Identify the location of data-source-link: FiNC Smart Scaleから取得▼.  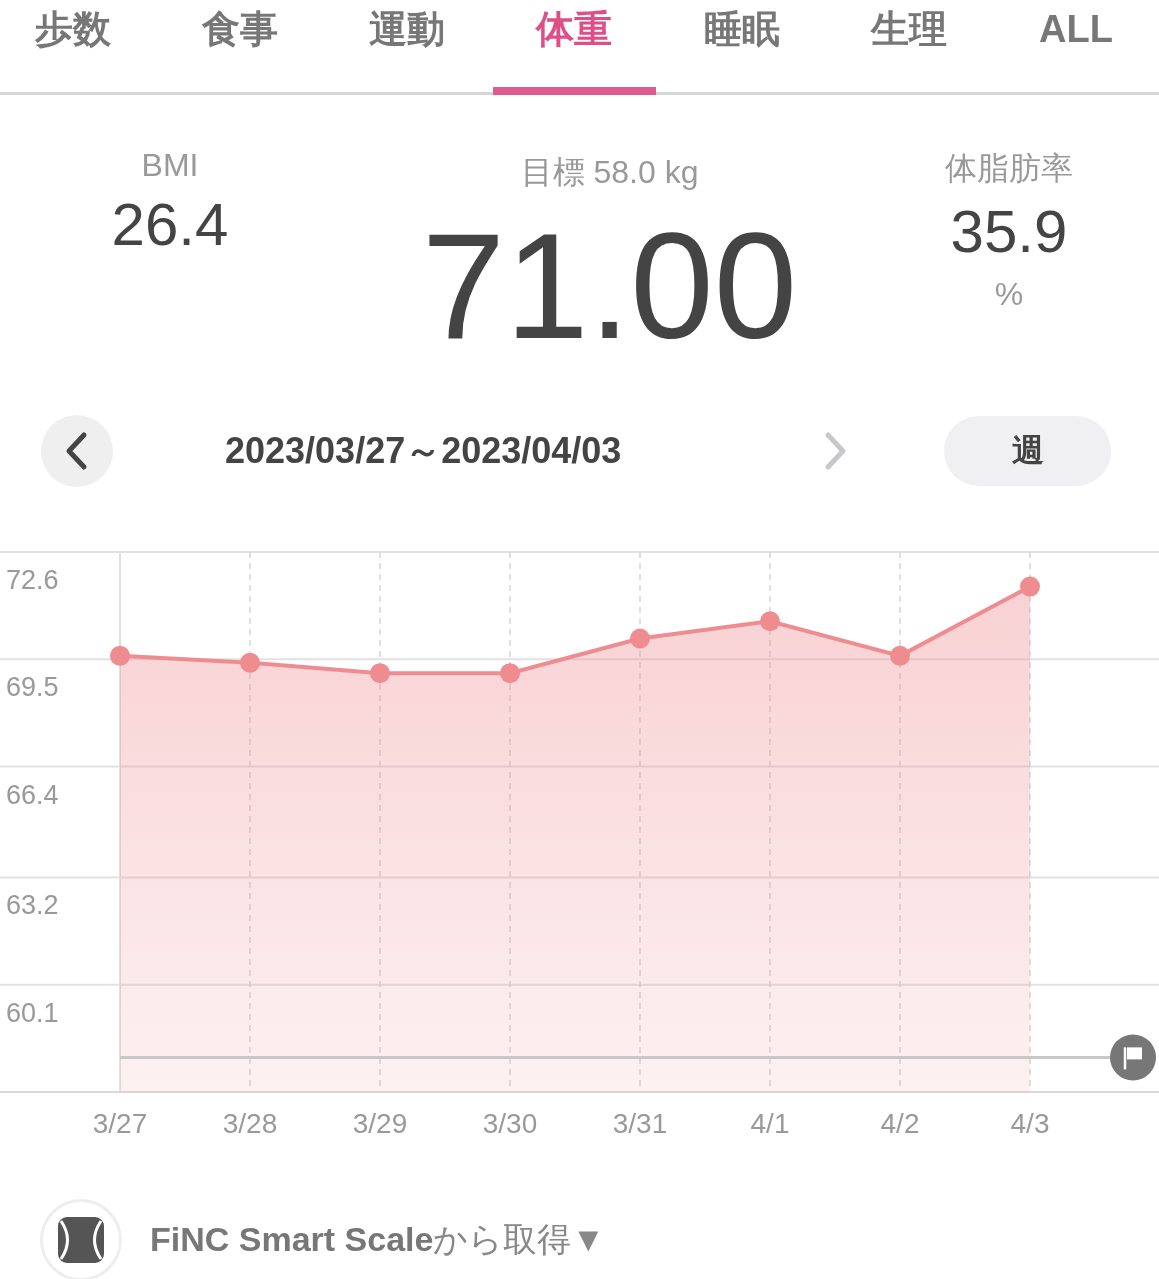
(378, 1240).